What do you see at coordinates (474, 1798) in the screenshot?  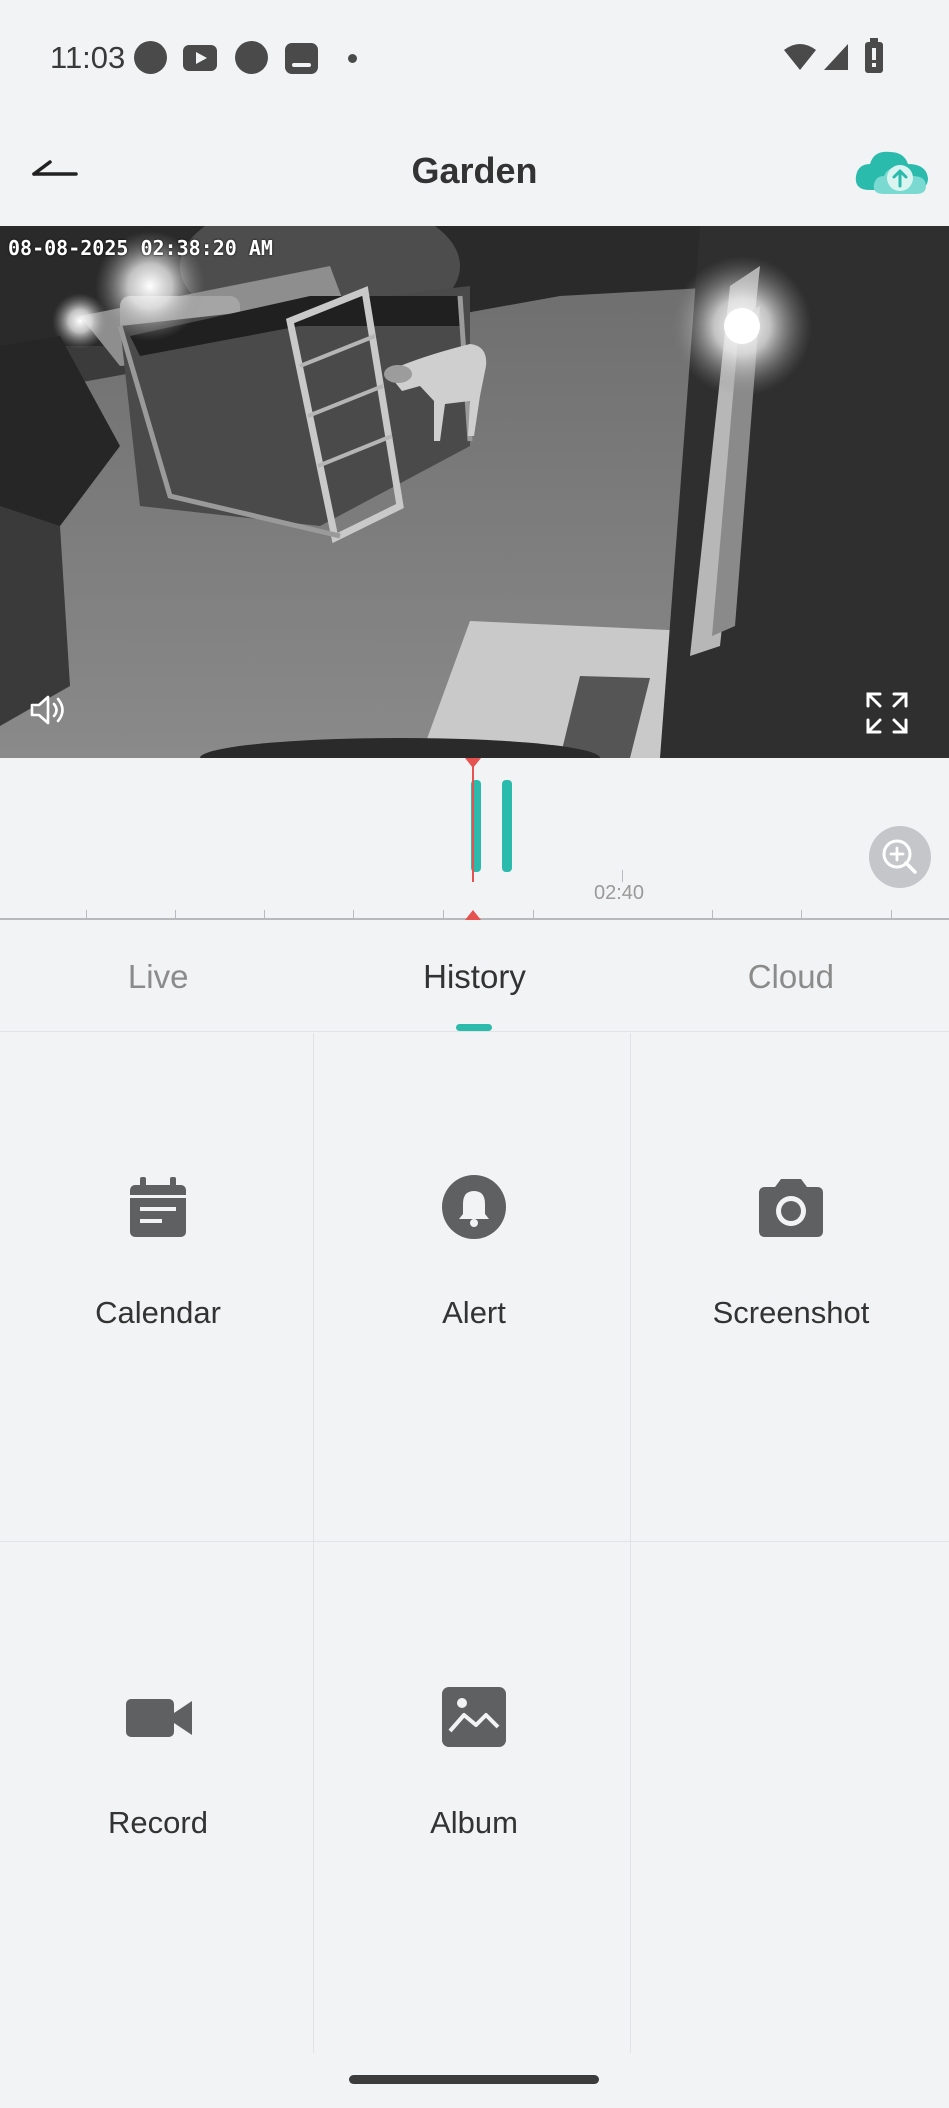 I see `album-button: Album` at bounding box center [474, 1798].